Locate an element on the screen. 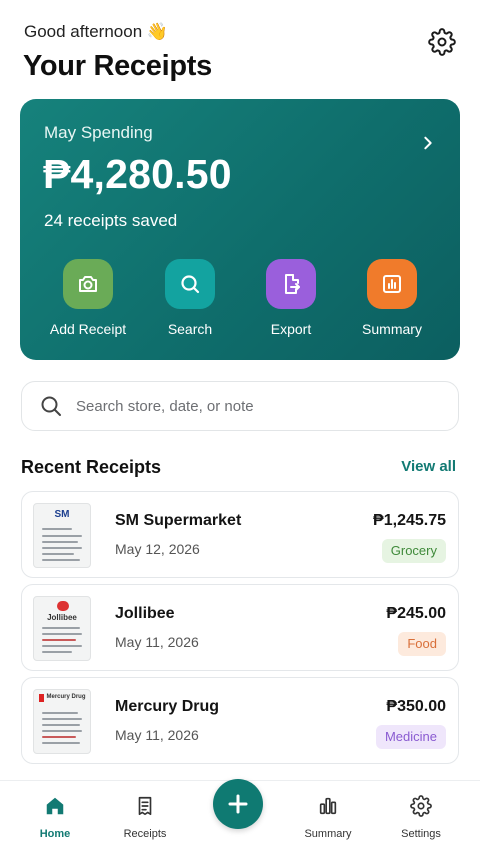 The image size is (480, 853). nav-item-summary: Summary is located at coordinates (328, 816).